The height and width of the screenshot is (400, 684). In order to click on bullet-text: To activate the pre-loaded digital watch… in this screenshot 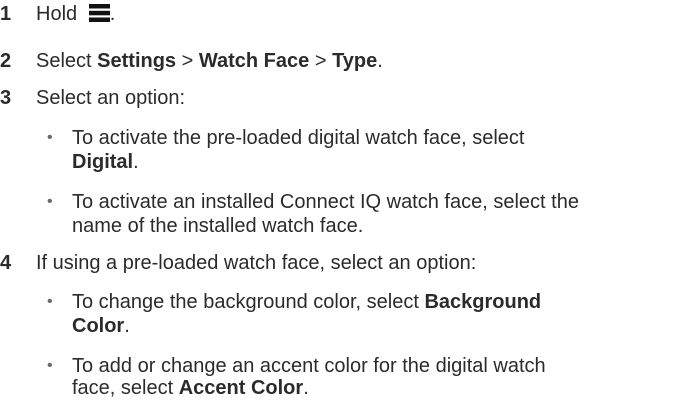, I will do `click(298, 138)`.